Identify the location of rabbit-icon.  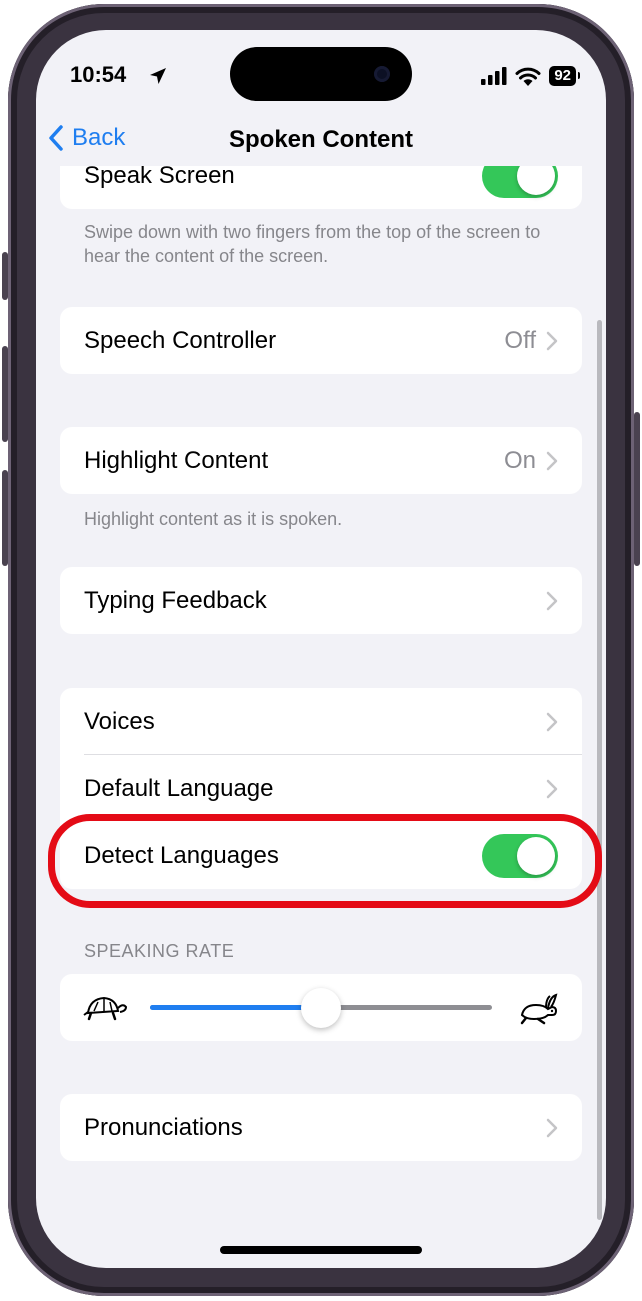
(539, 1009).